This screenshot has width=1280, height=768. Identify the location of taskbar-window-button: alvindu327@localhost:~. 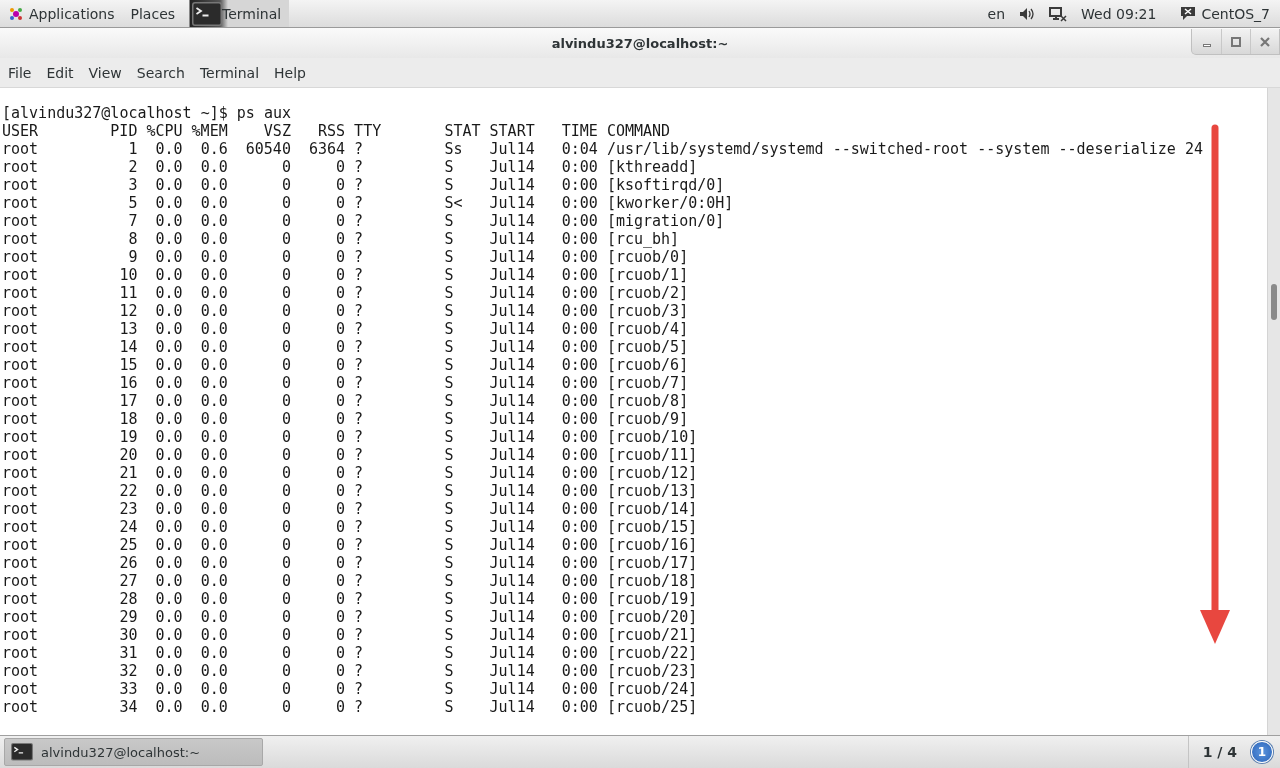
(133, 752).